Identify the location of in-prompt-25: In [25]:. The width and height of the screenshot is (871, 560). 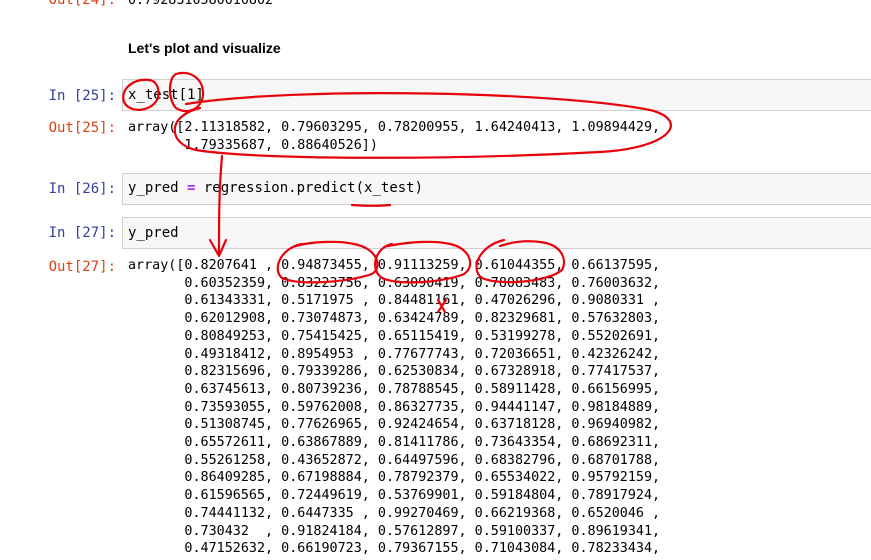
(82, 96).